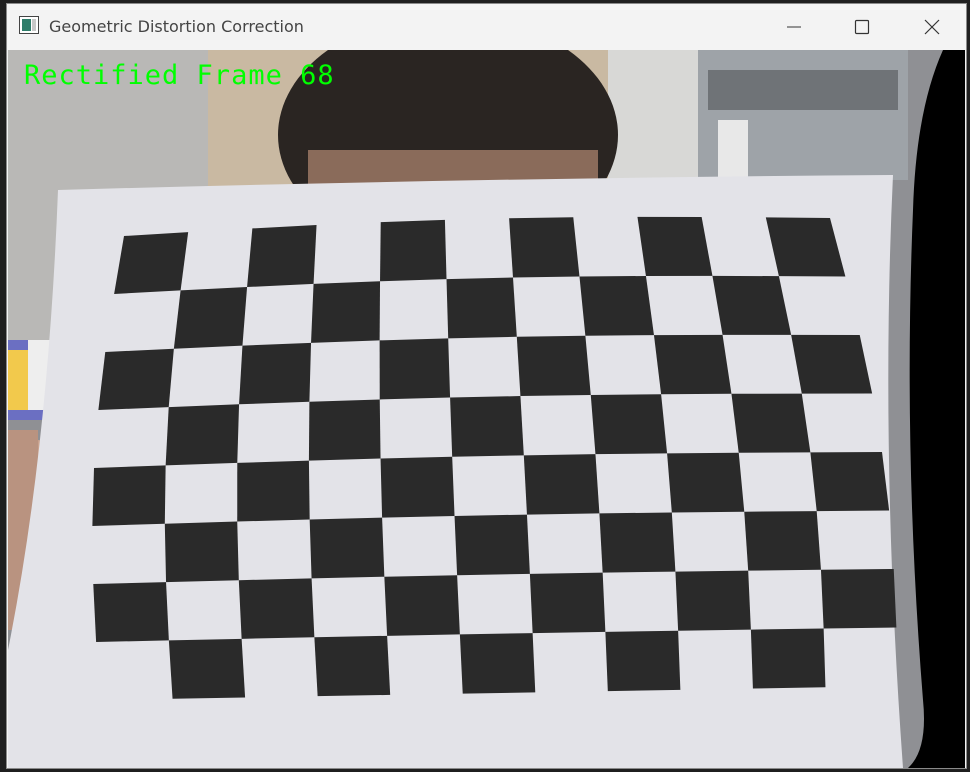  I want to click on close-button, so click(932, 27).